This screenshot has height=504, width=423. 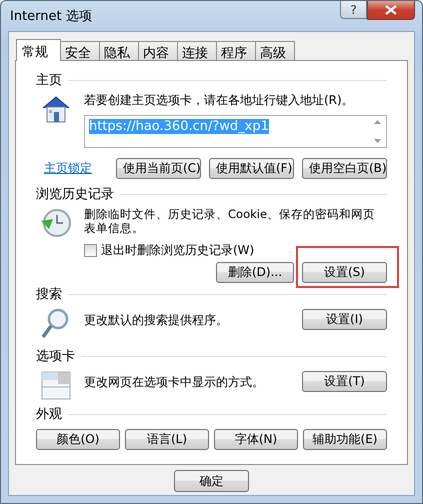 I want to click on homepage-button: 使用空白页(B), so click(x=344, y=168).